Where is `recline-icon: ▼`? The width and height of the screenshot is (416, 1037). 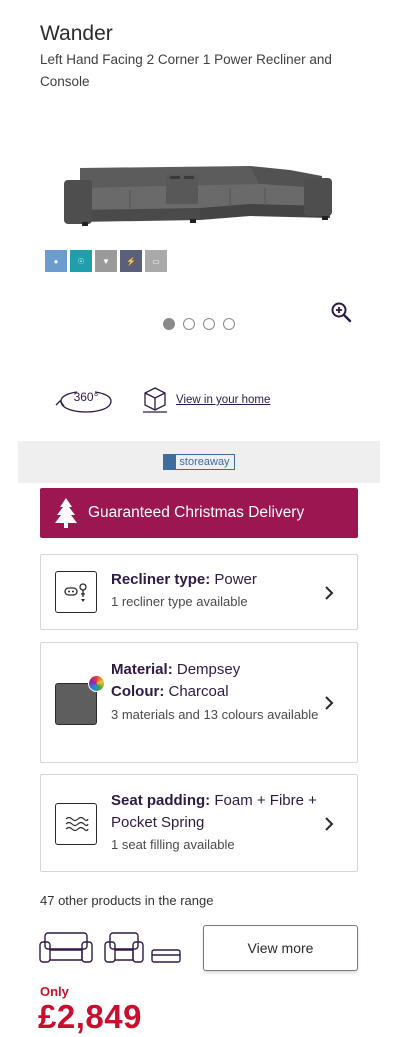
recline-icon: ▼ is located at coordinates (106, 261).